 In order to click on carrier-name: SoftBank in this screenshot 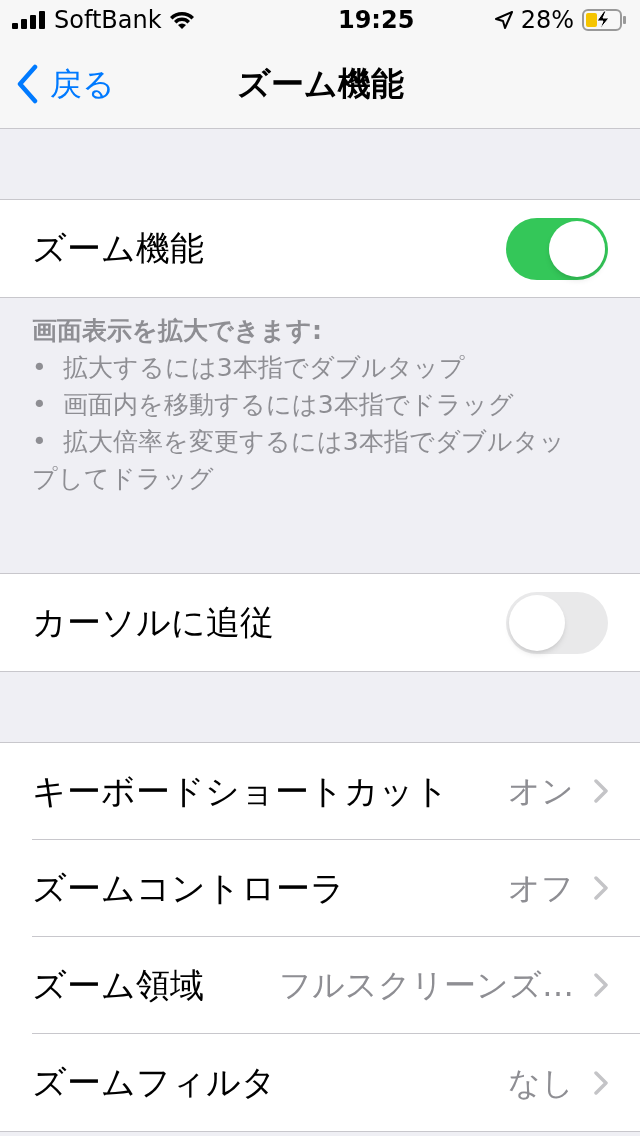, I will do `click(108, 20)`.